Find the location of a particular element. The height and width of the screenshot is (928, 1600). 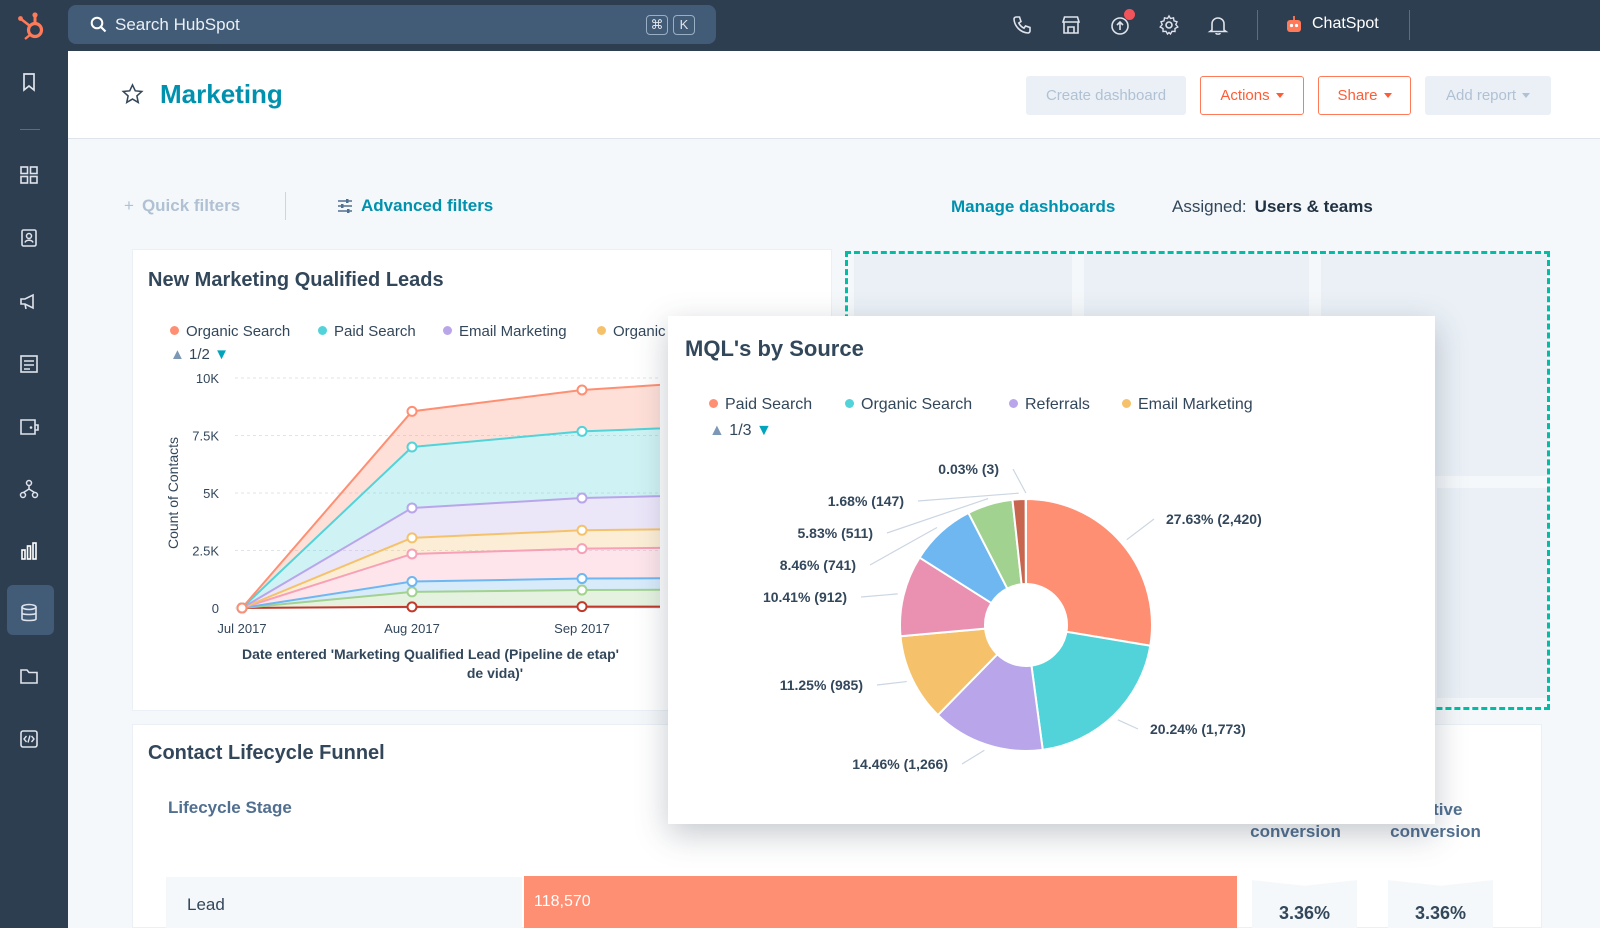

bell-icon is located at coordinates (1218, 25).